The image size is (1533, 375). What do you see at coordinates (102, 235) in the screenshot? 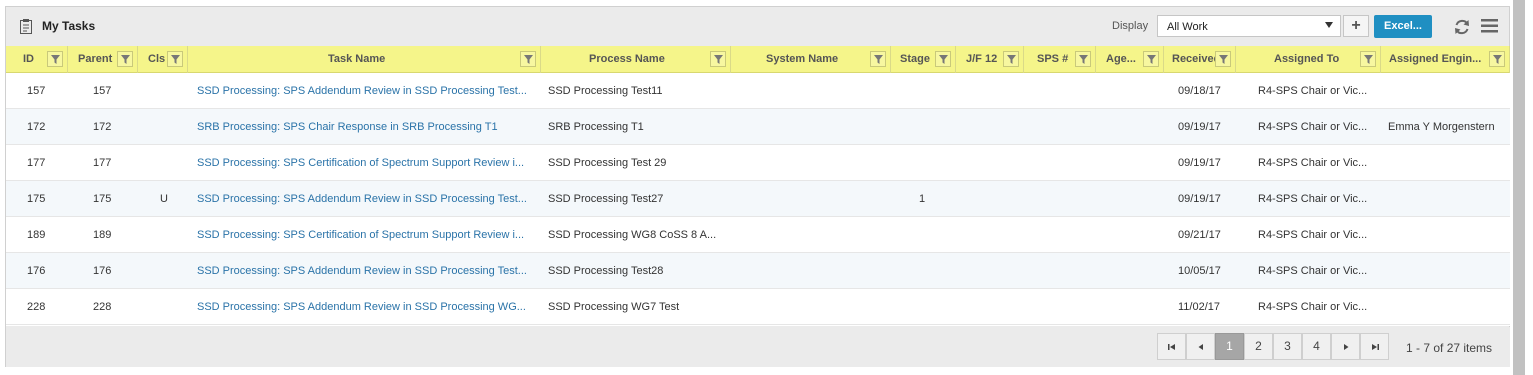
I see `cell-parent: 189` at bounding box center [102, 235].